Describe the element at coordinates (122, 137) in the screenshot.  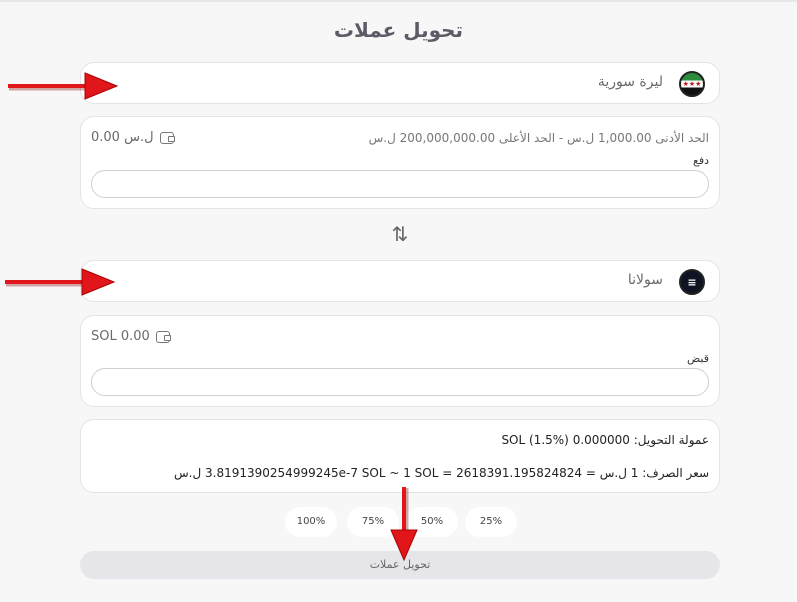
I see `pay-balance-value: 0.00 ل.س` at that location.